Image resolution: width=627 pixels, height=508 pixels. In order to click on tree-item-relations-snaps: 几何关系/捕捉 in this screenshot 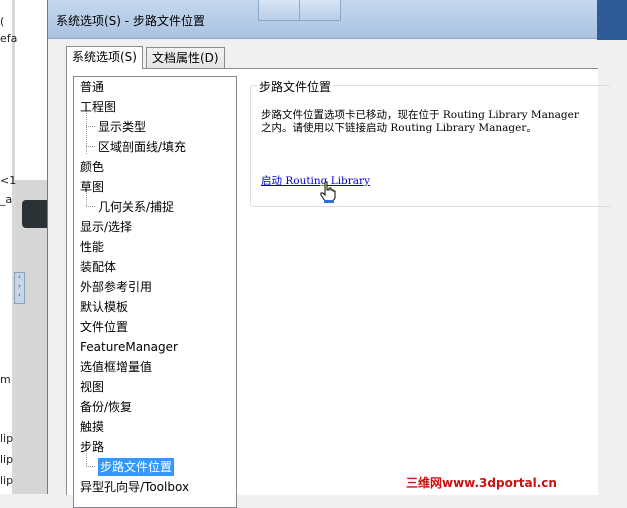, I will do `click(136, 207)`.